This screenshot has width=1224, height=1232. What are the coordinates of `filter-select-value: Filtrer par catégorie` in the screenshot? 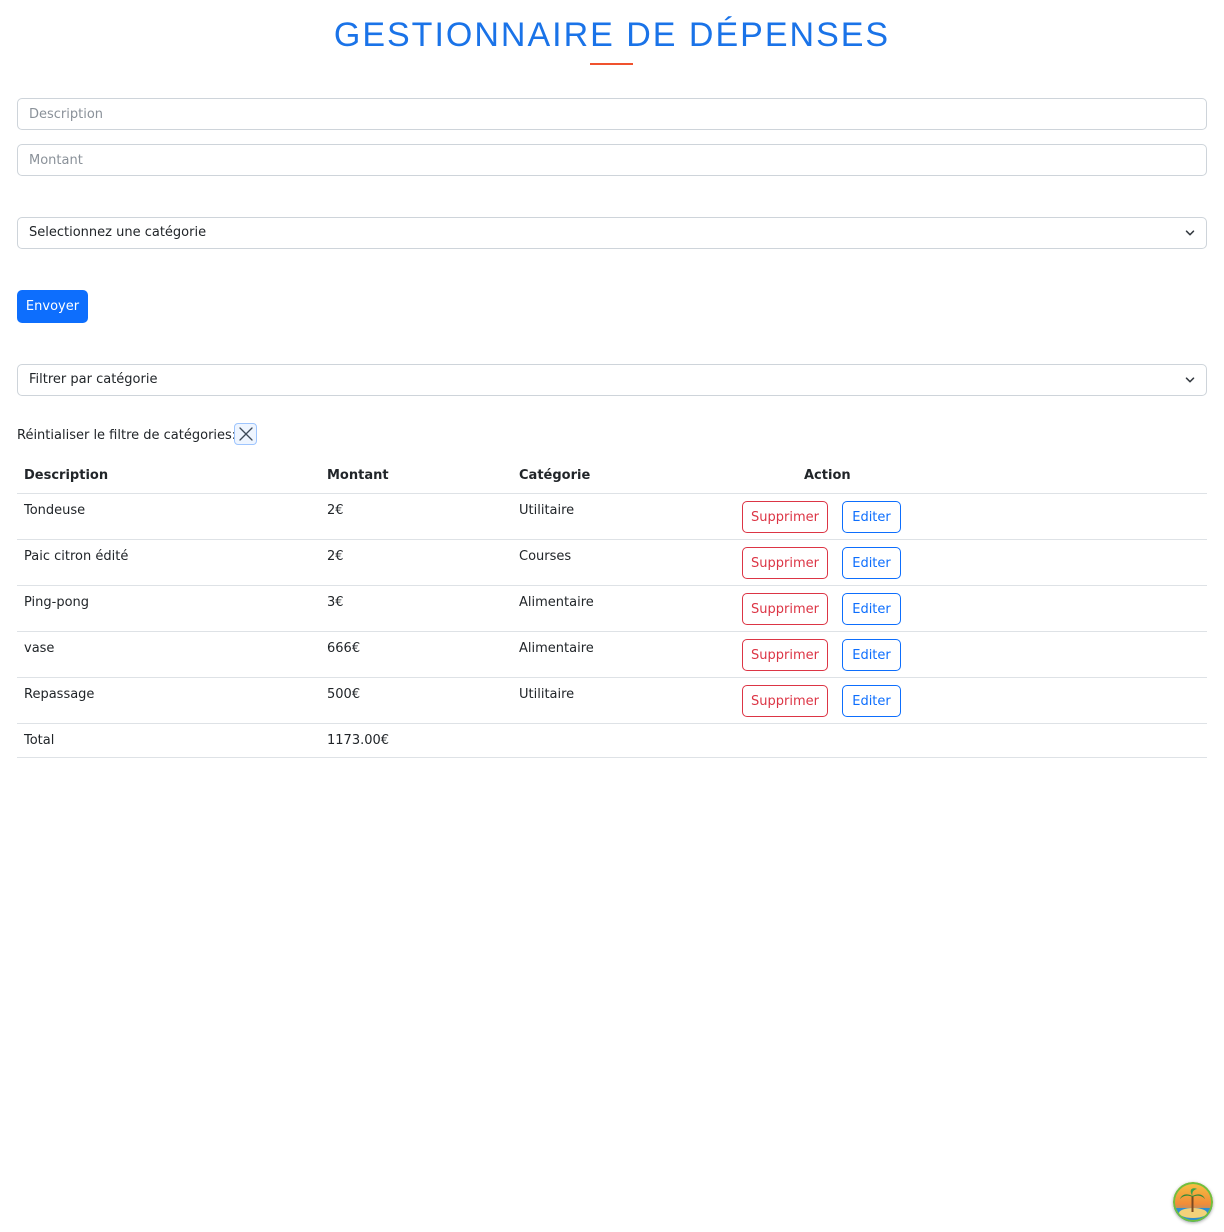 It's located at (93, 379).